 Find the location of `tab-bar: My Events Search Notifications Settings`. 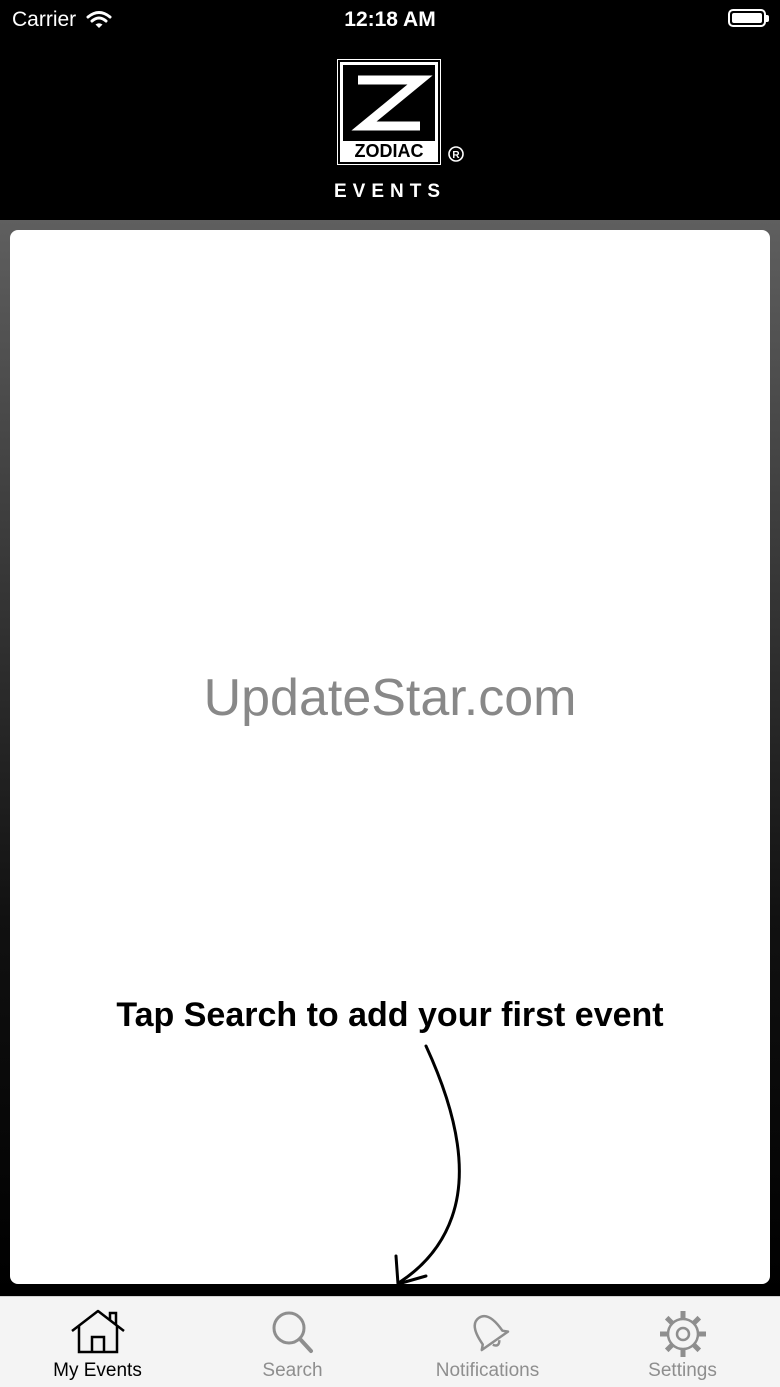

tab-bar: My Events Search Notifications Settings is located at coordinates (390, 1341).